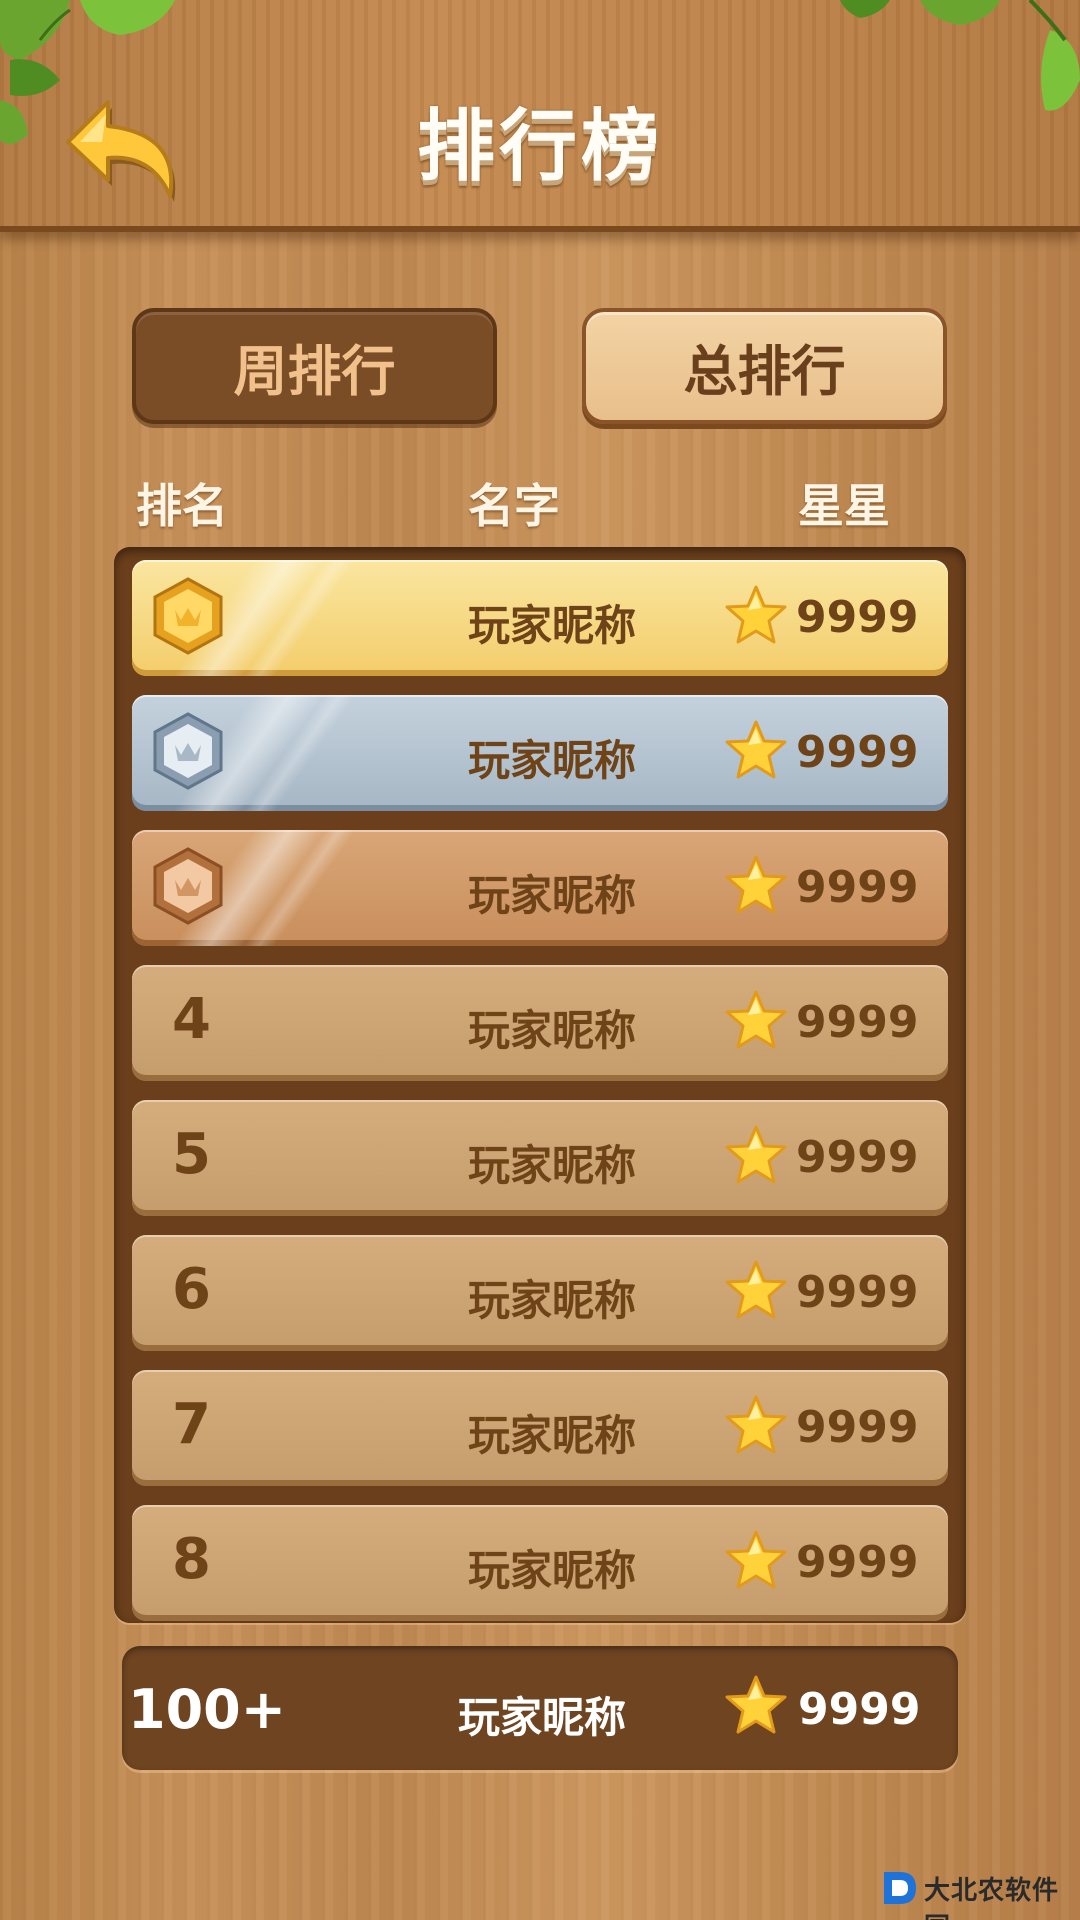 This screenshot has height=1920, width=1080. I want to click on watermark: 大北农软件园, so click(978, 1891).